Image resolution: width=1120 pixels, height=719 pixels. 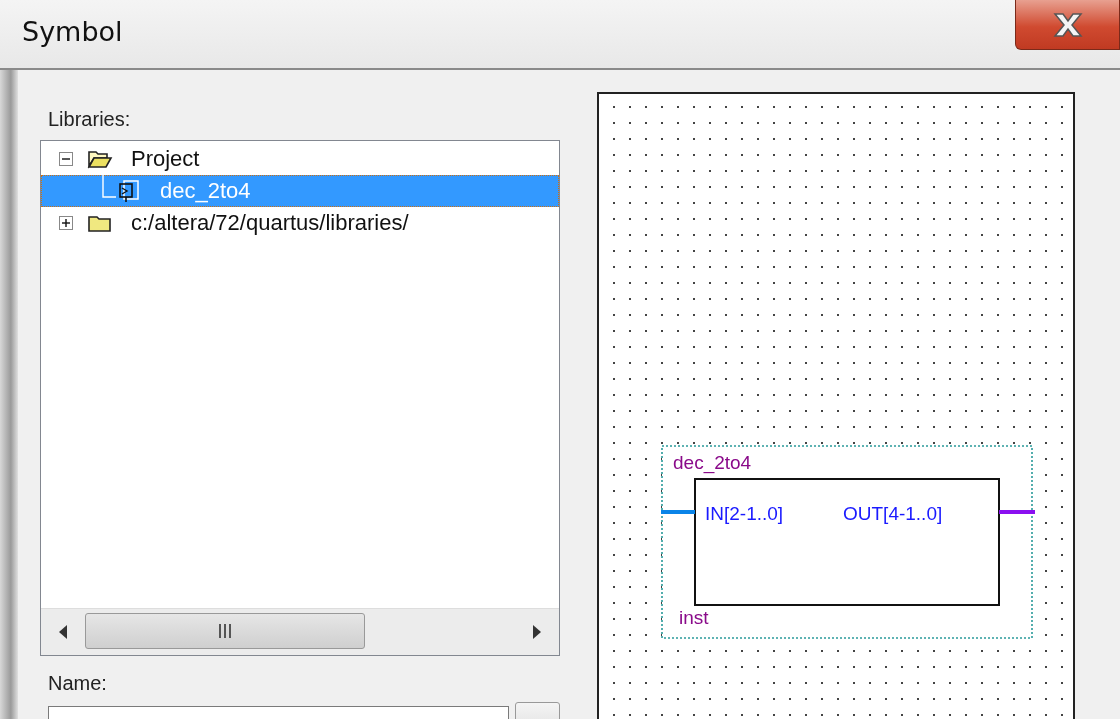 I want to click on tree-item: c:/altera/72/quartus/libraries/, so click(x=300, y=223).